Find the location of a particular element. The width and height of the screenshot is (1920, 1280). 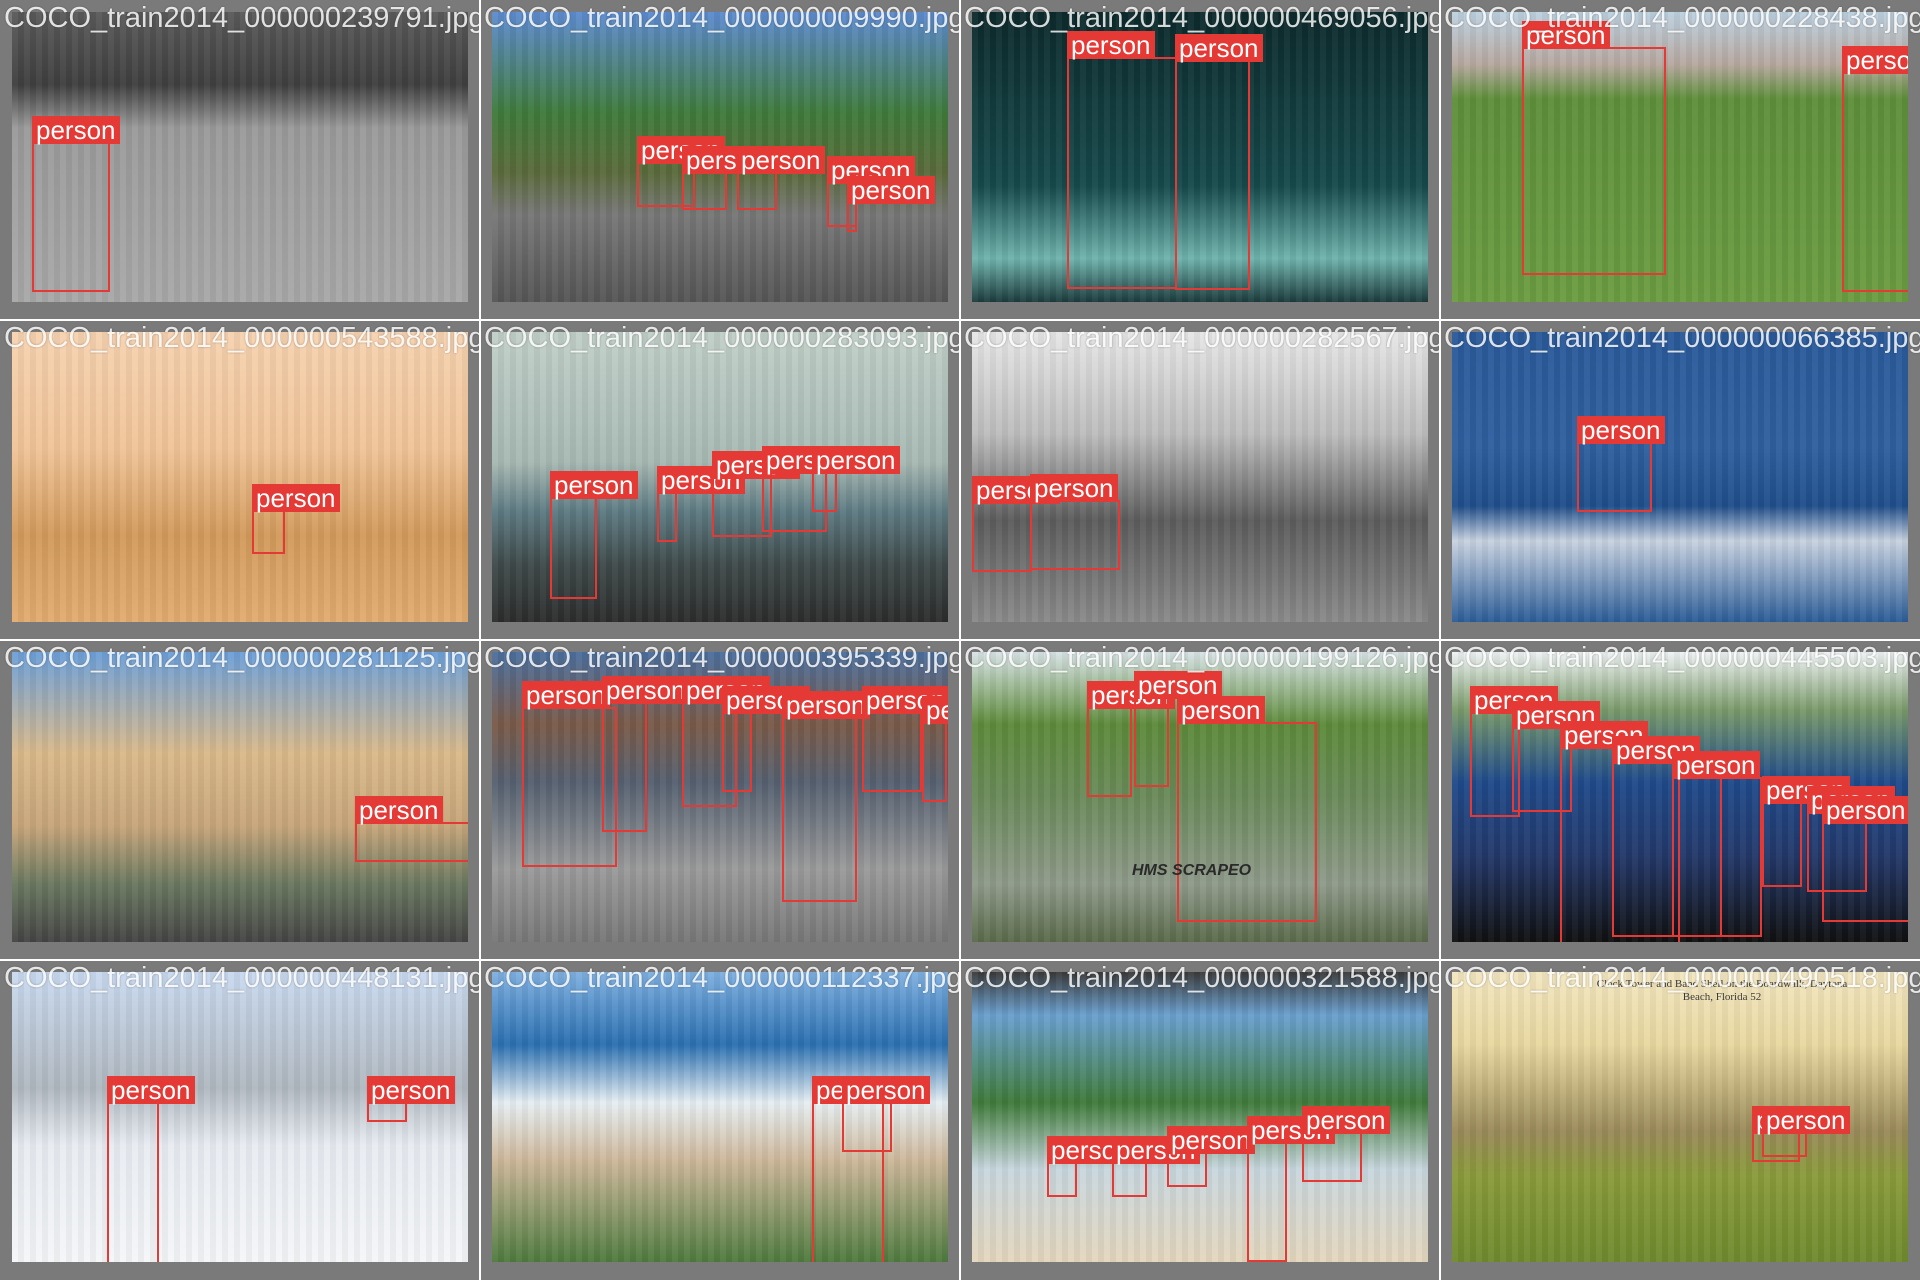

image-filename: COCO_train2014_000000281125.jpg is located at coordinates (242, 658).